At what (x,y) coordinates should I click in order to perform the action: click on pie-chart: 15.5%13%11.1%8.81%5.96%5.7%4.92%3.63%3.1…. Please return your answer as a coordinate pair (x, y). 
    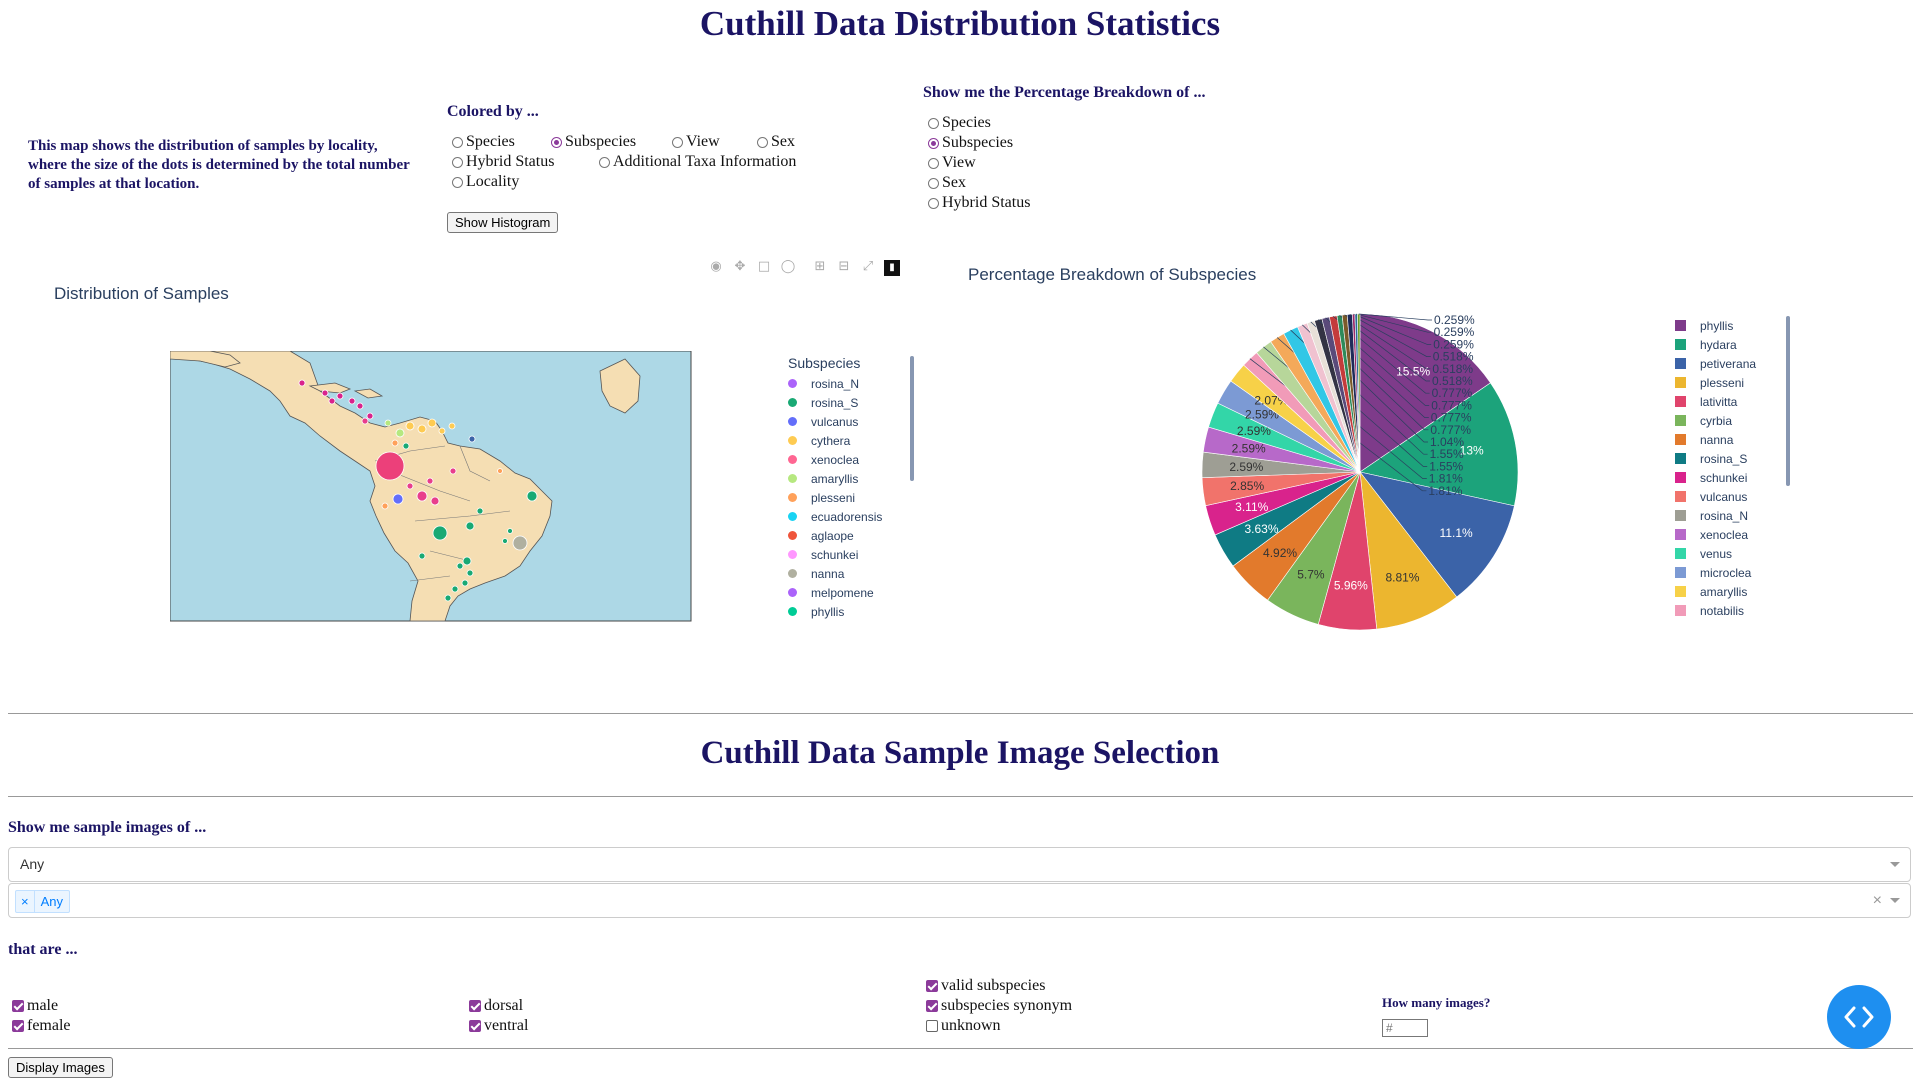
    Looking at the image, I should click on (1380, 465).